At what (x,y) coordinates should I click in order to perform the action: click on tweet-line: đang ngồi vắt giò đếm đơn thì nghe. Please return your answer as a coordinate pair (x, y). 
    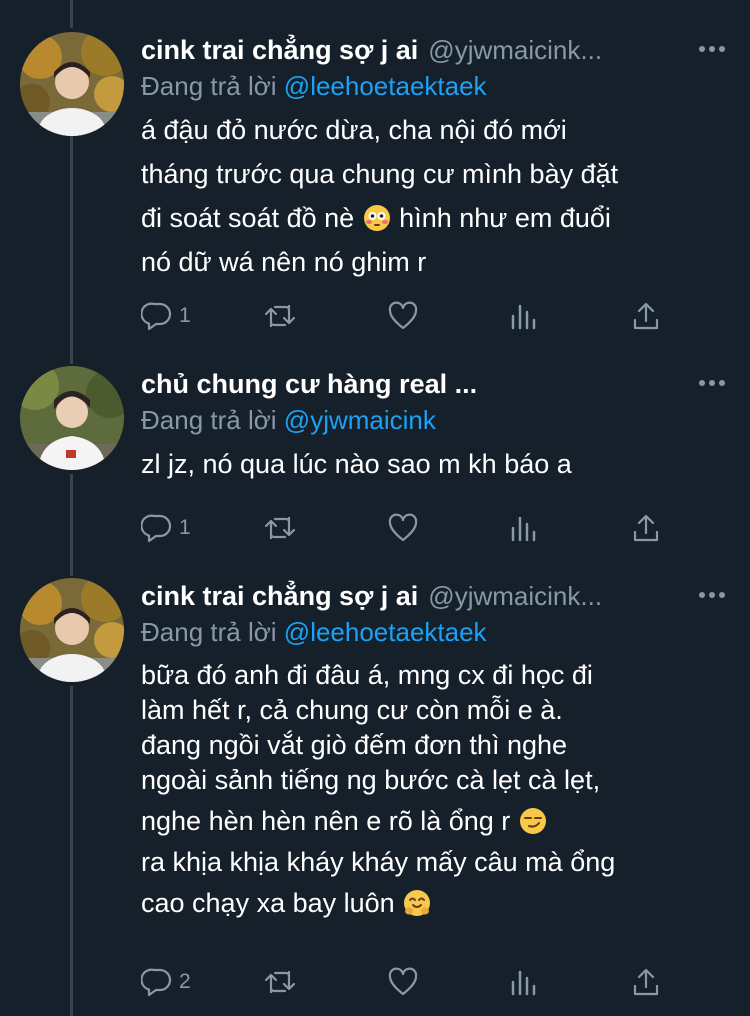
    Looking at the image, I should click on (354, 745).